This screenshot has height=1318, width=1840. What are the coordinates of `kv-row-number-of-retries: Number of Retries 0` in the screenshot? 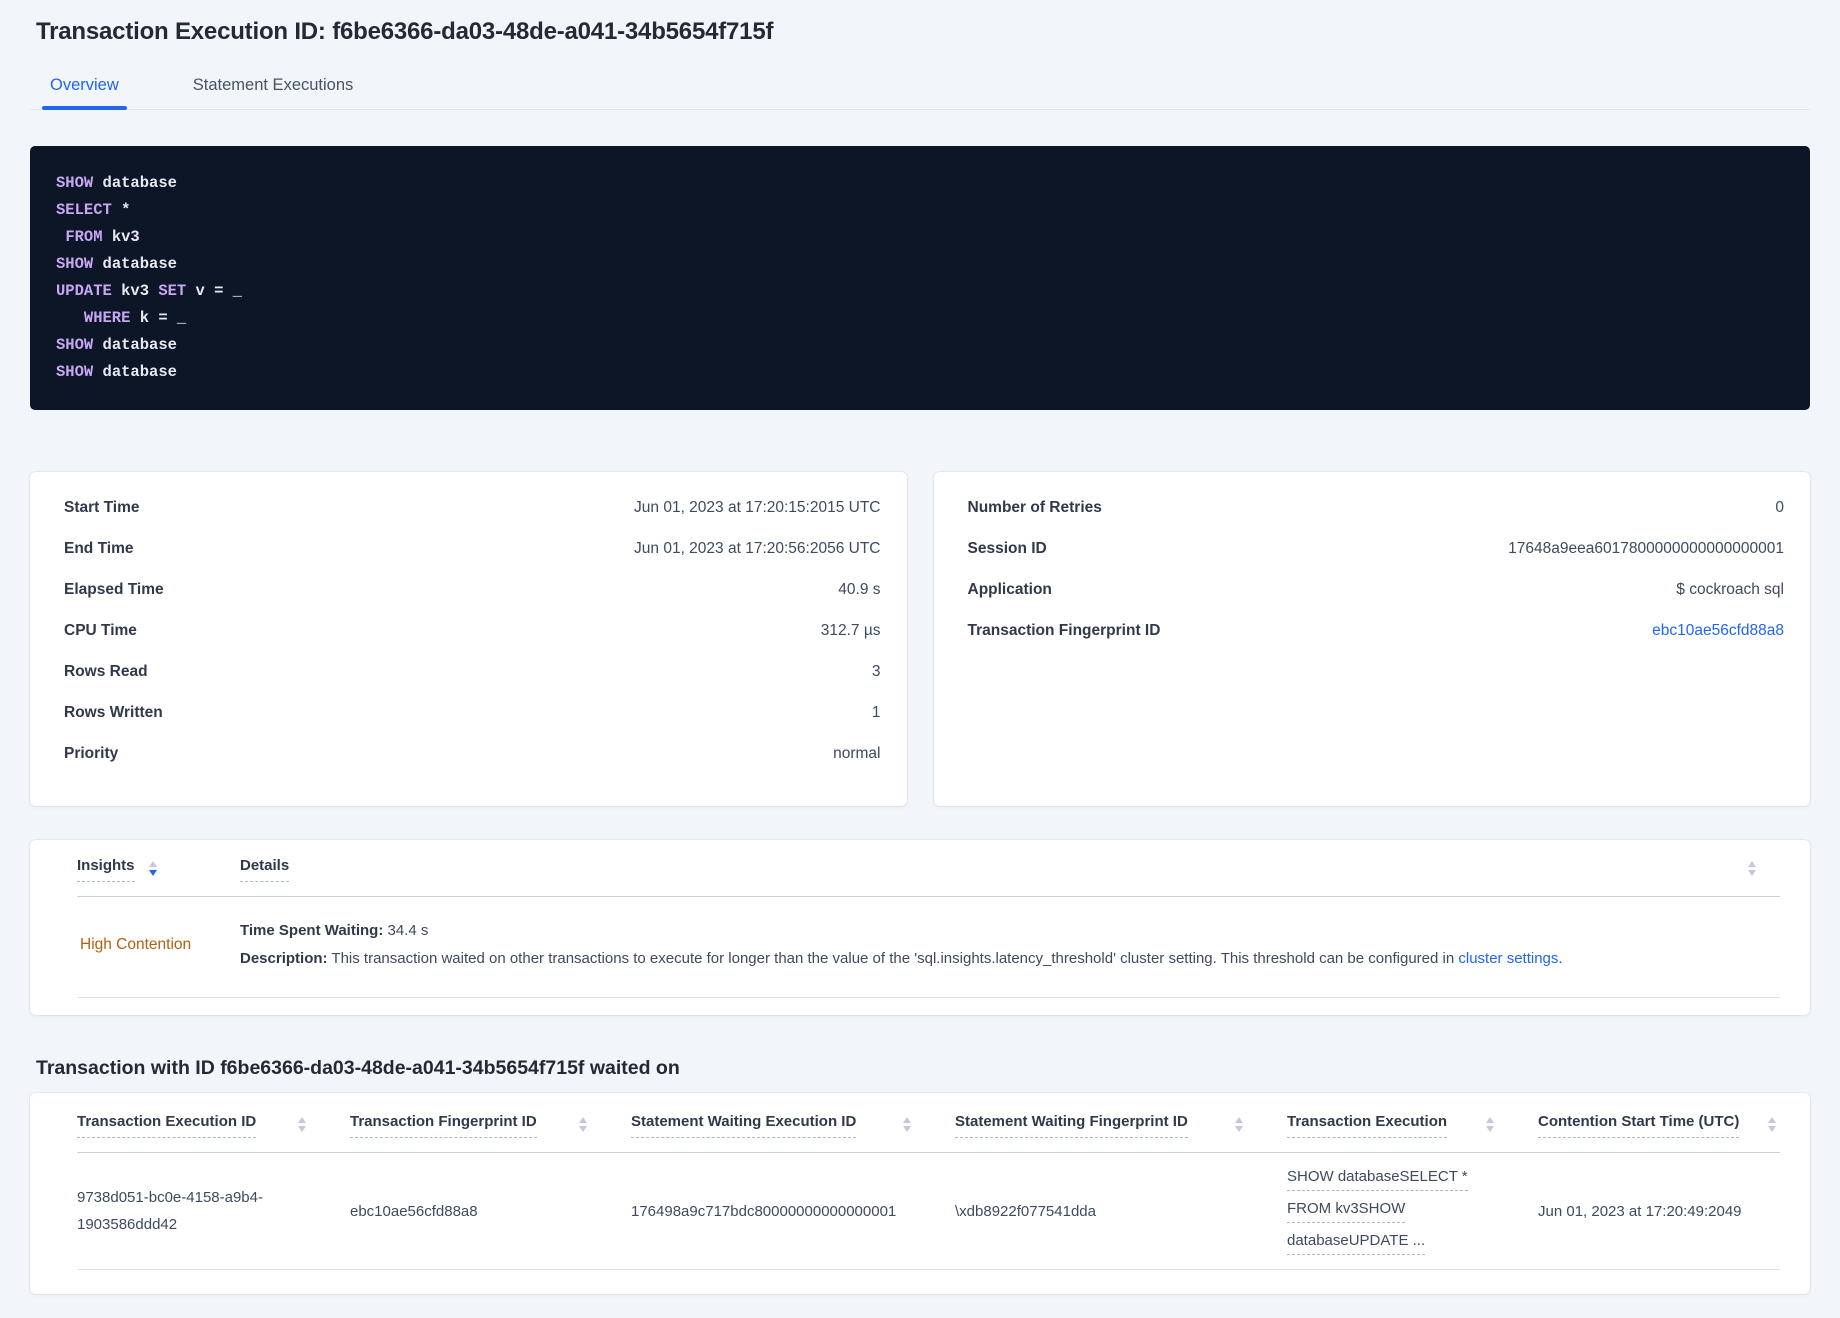 It's located at (1376, 519).